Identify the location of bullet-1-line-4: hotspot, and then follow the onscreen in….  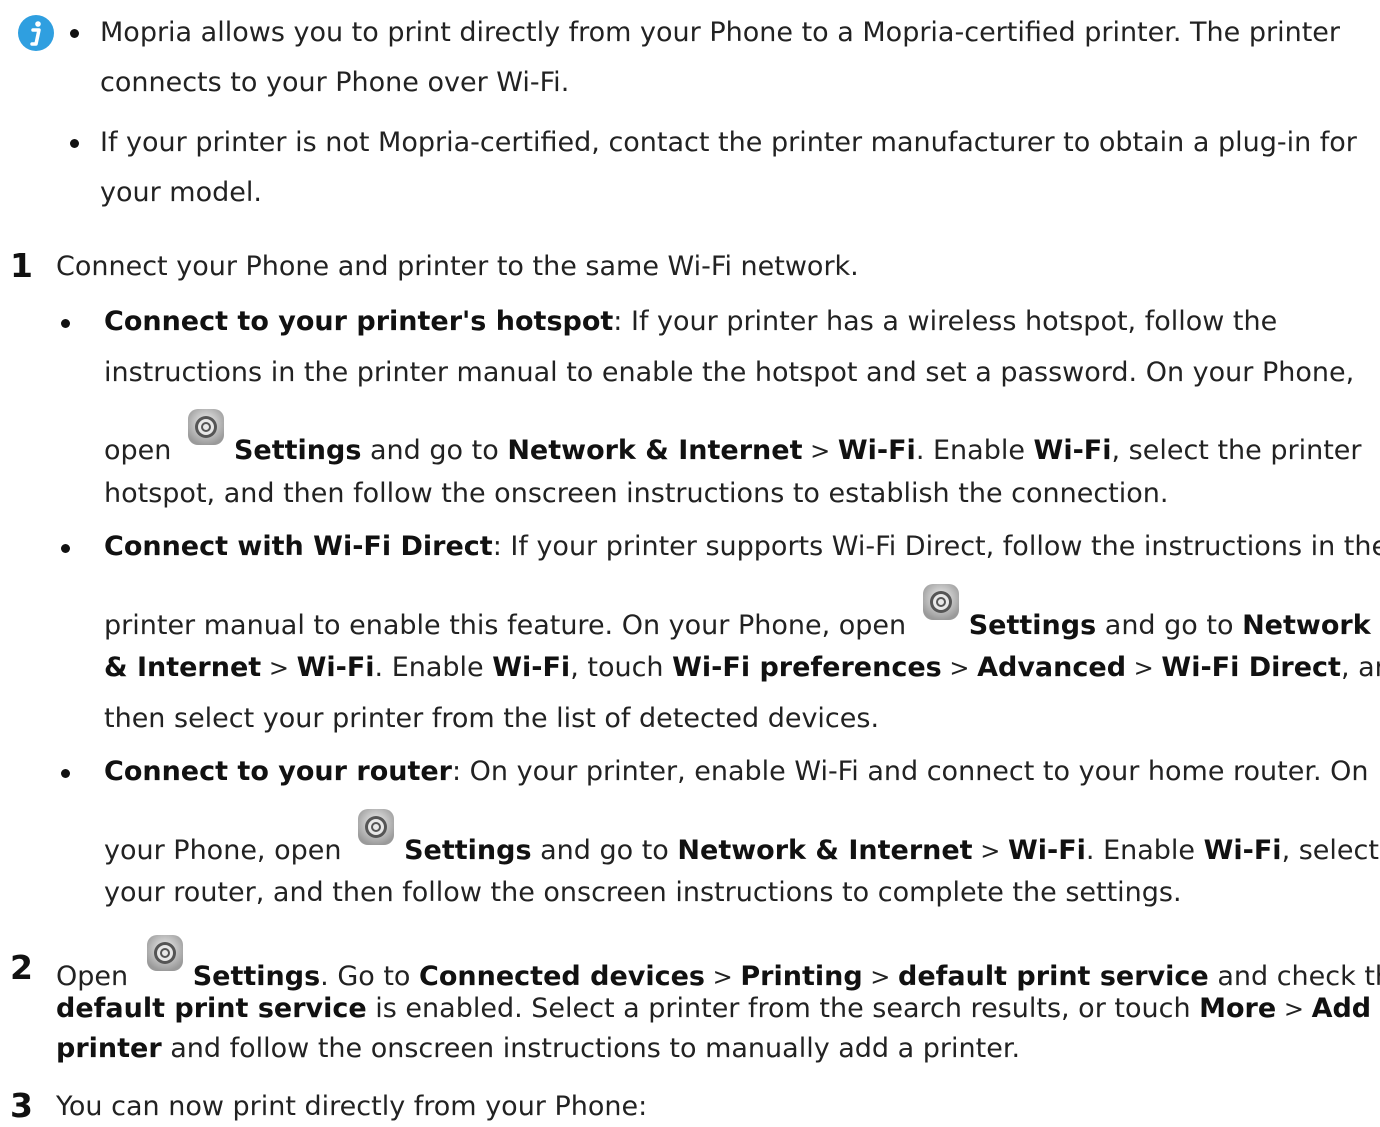
(636, 493).